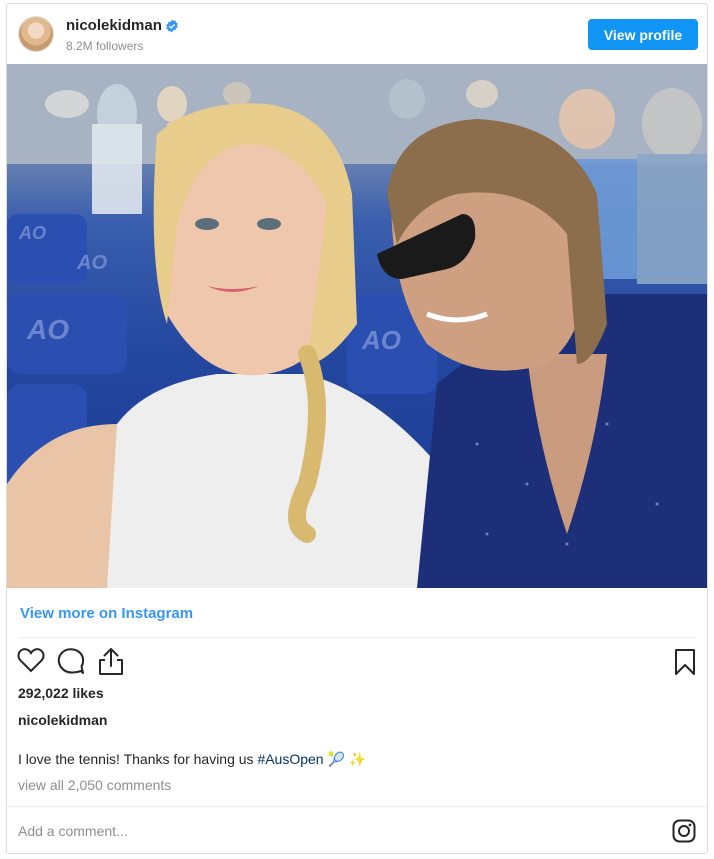 The image size is (714, 859). Describe the element at coordinates (290, 759) in the screenshot. I see `hashtag-link: #AusOpen` at that location.